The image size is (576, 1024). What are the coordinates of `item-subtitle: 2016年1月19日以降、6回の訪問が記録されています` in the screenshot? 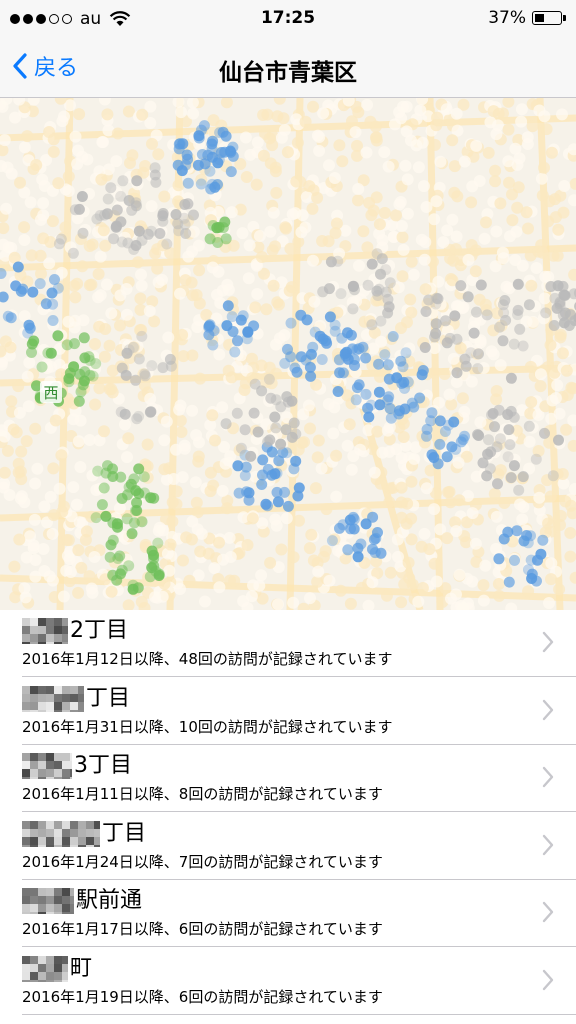 It's located at (202, 996).